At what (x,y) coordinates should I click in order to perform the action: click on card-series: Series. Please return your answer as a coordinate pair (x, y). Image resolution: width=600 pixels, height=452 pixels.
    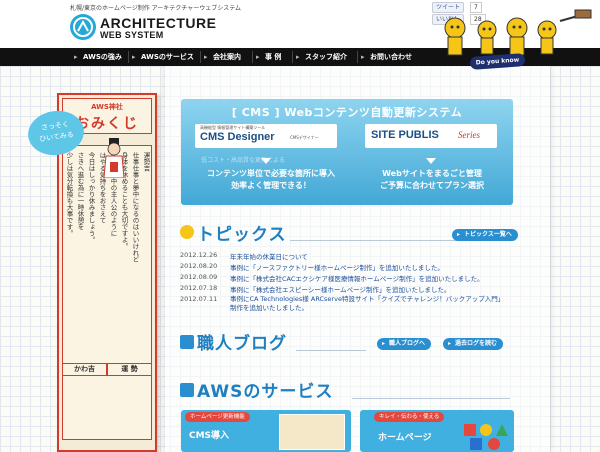
    Looking at the image, I should click on (469, 135).